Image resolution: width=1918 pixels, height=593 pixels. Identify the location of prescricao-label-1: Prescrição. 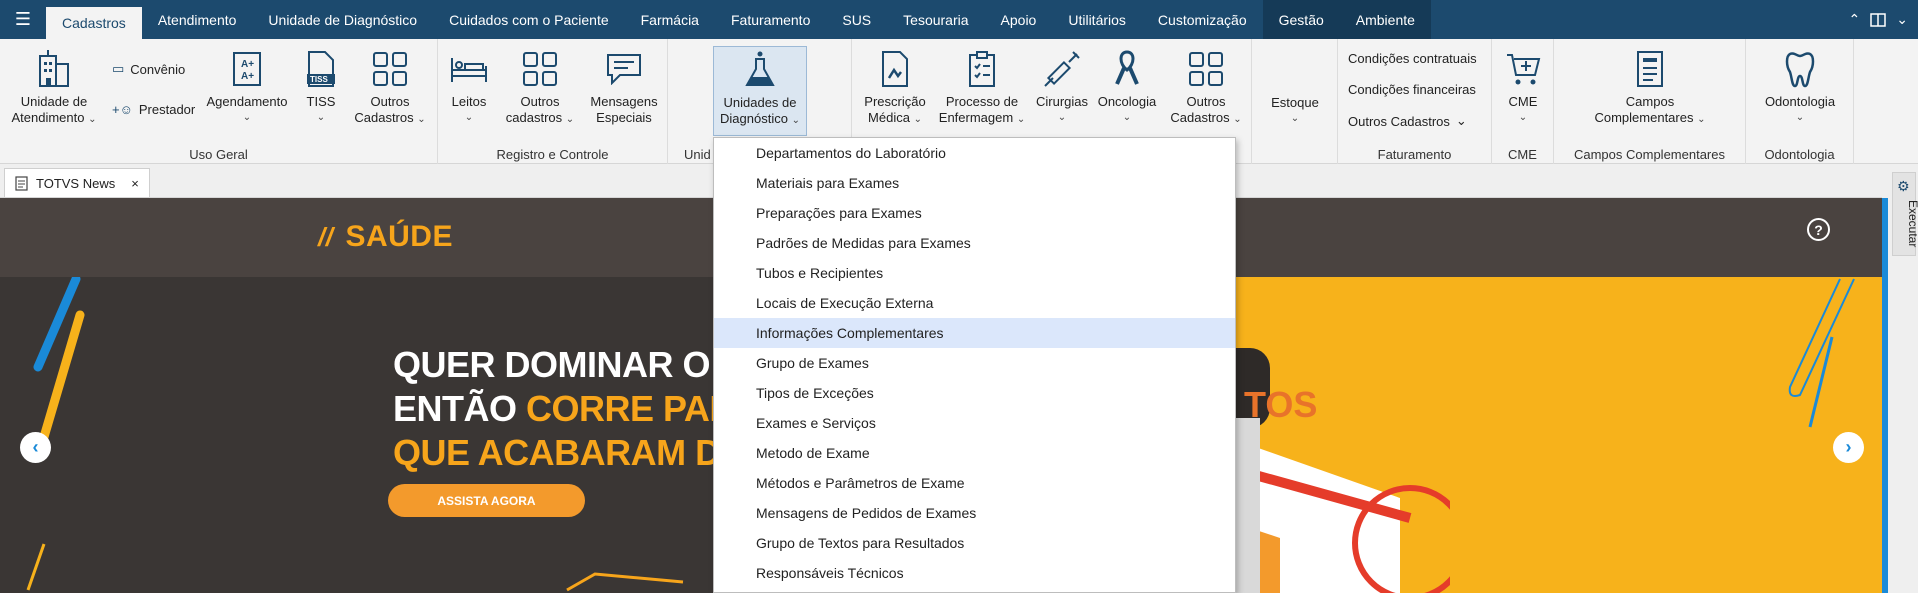
(895, 101).